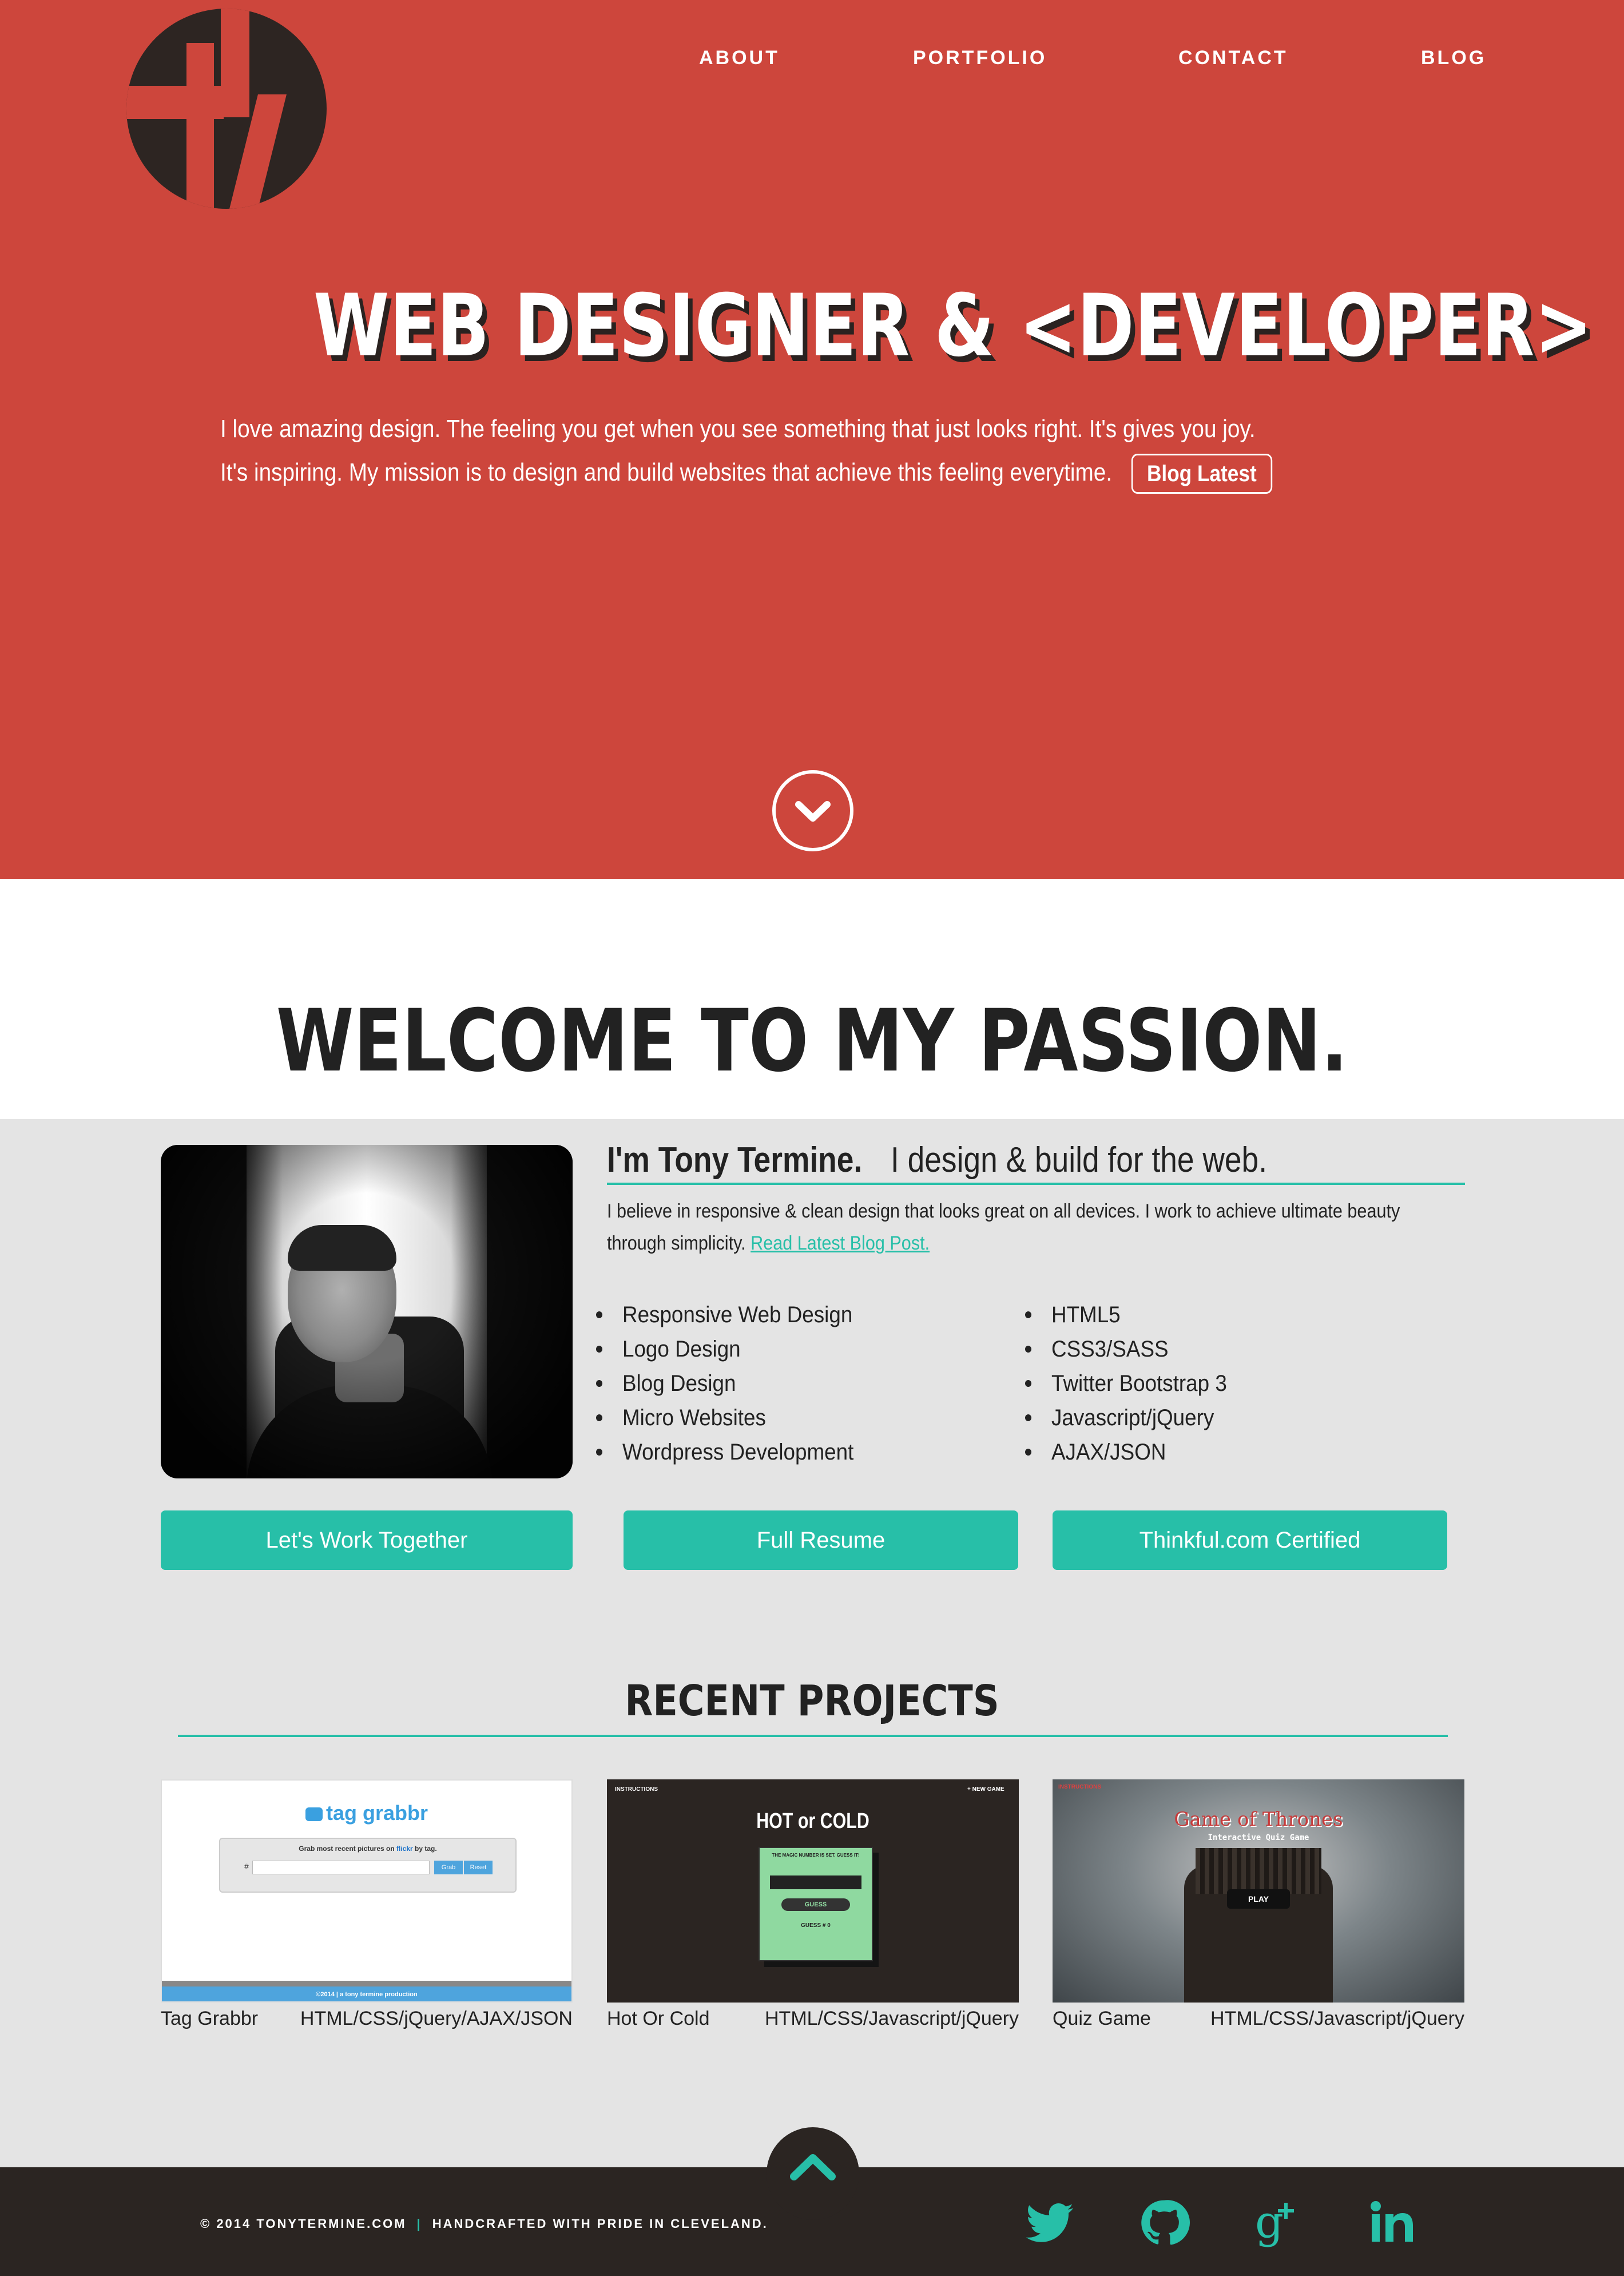 The width and height of the screenshot is (1624, 2276). I want to click on google-plus-link: g, so click(1278, 2222).